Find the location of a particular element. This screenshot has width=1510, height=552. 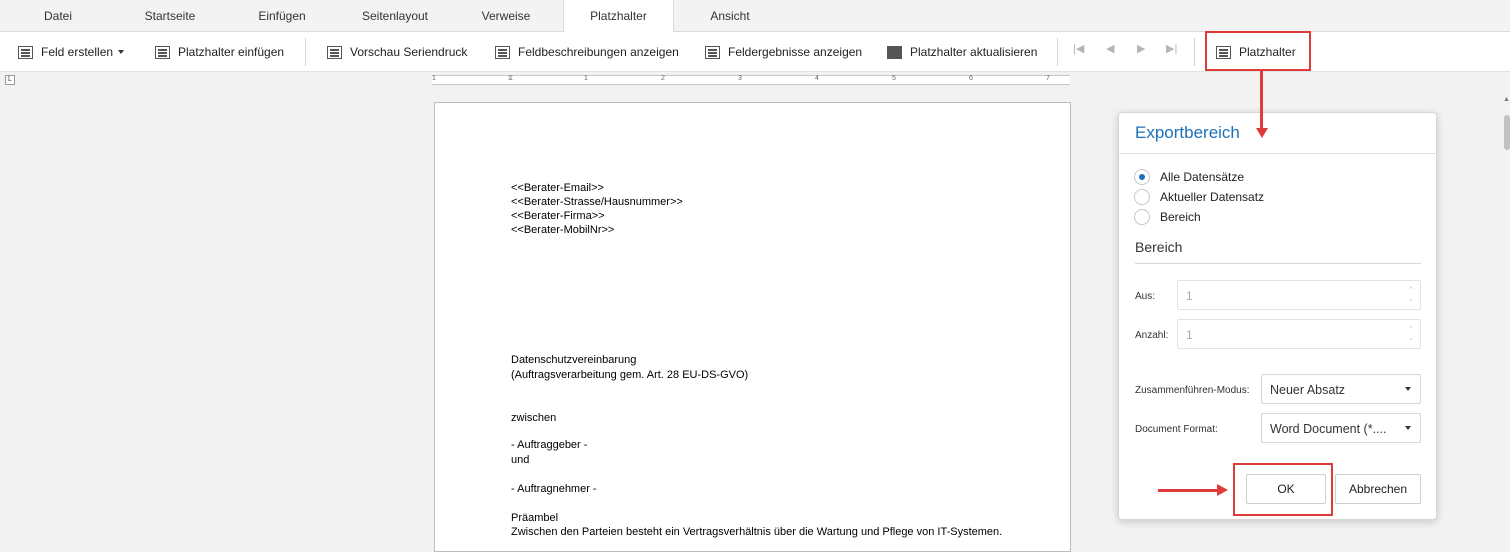

radio-label: Alle Datensätze is located at coordinates (1202, 177).